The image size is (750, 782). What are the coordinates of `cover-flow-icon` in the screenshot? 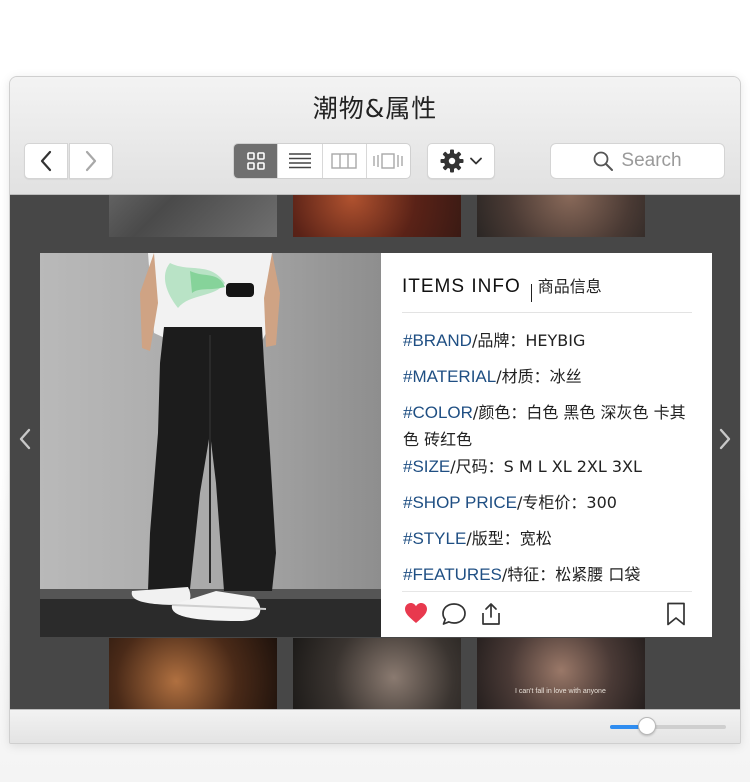 It's located at (388, 161).